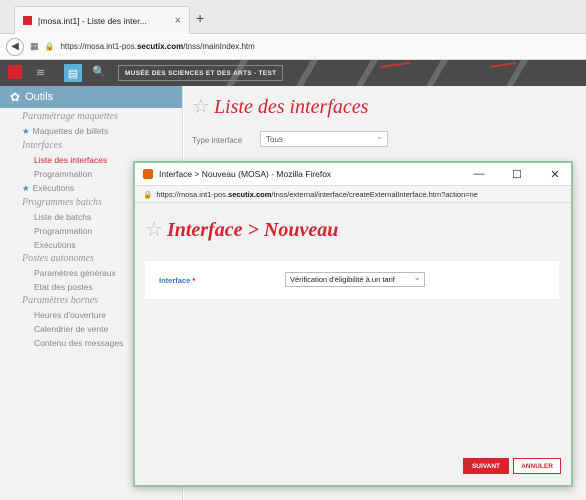 The image size is (586, 500). I want to click on favicon-icon, so click(27, 20).